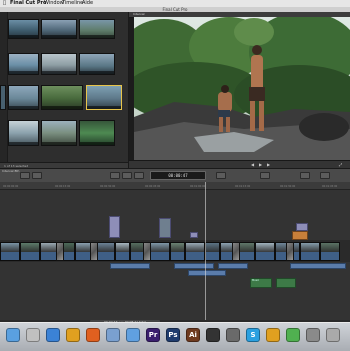  Describe the element at coordinates (286, 283) in the screenshot. I see `music-clip` at that location.